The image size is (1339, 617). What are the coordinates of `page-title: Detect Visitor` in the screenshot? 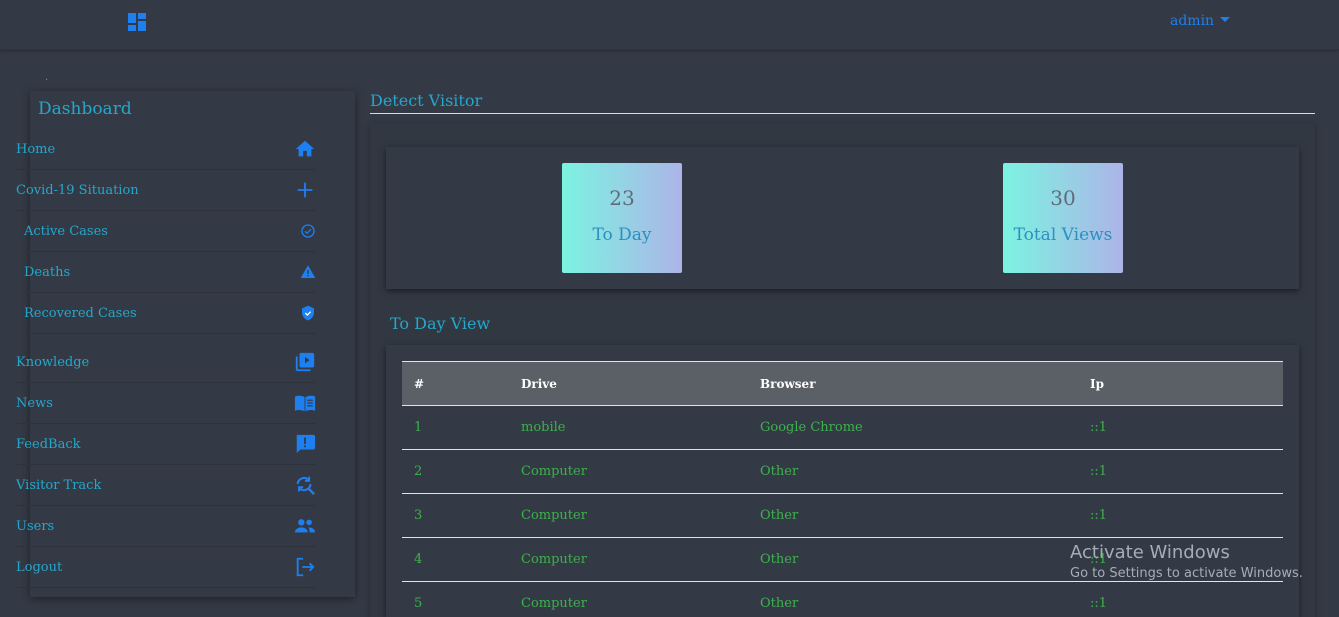 It's located at (426, 100).